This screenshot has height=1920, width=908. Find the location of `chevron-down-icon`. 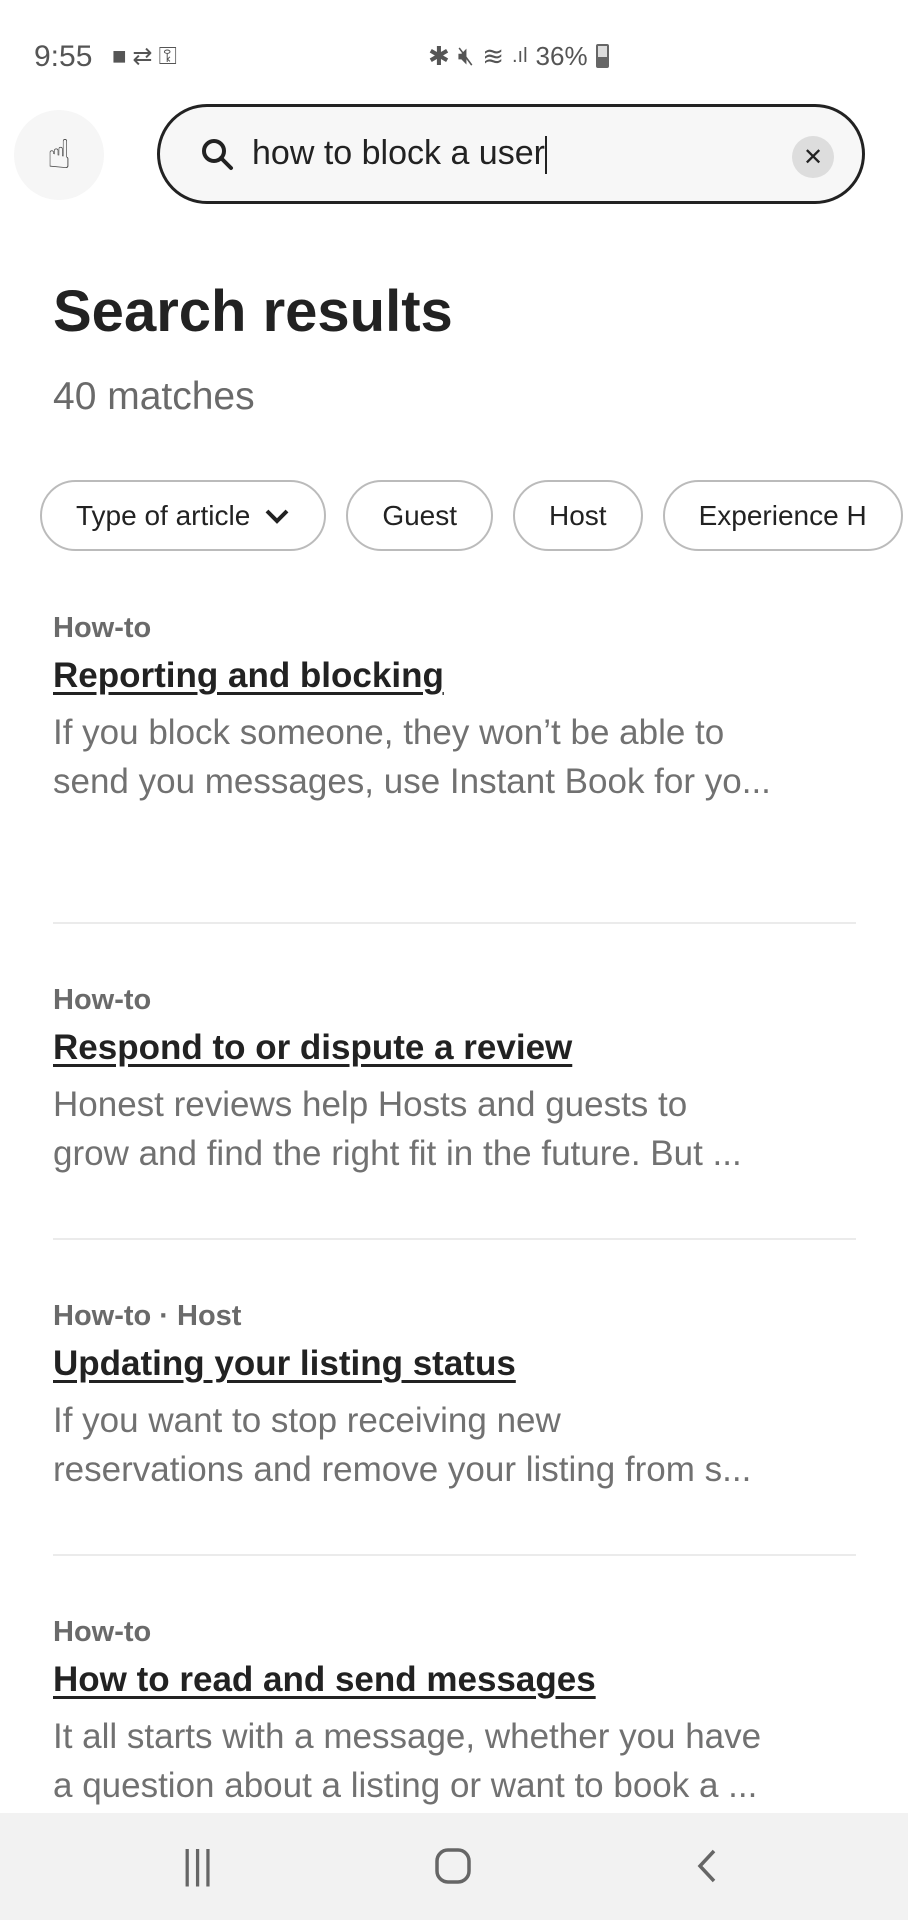

chevron-down-icon is located at coordinates (277, 516).